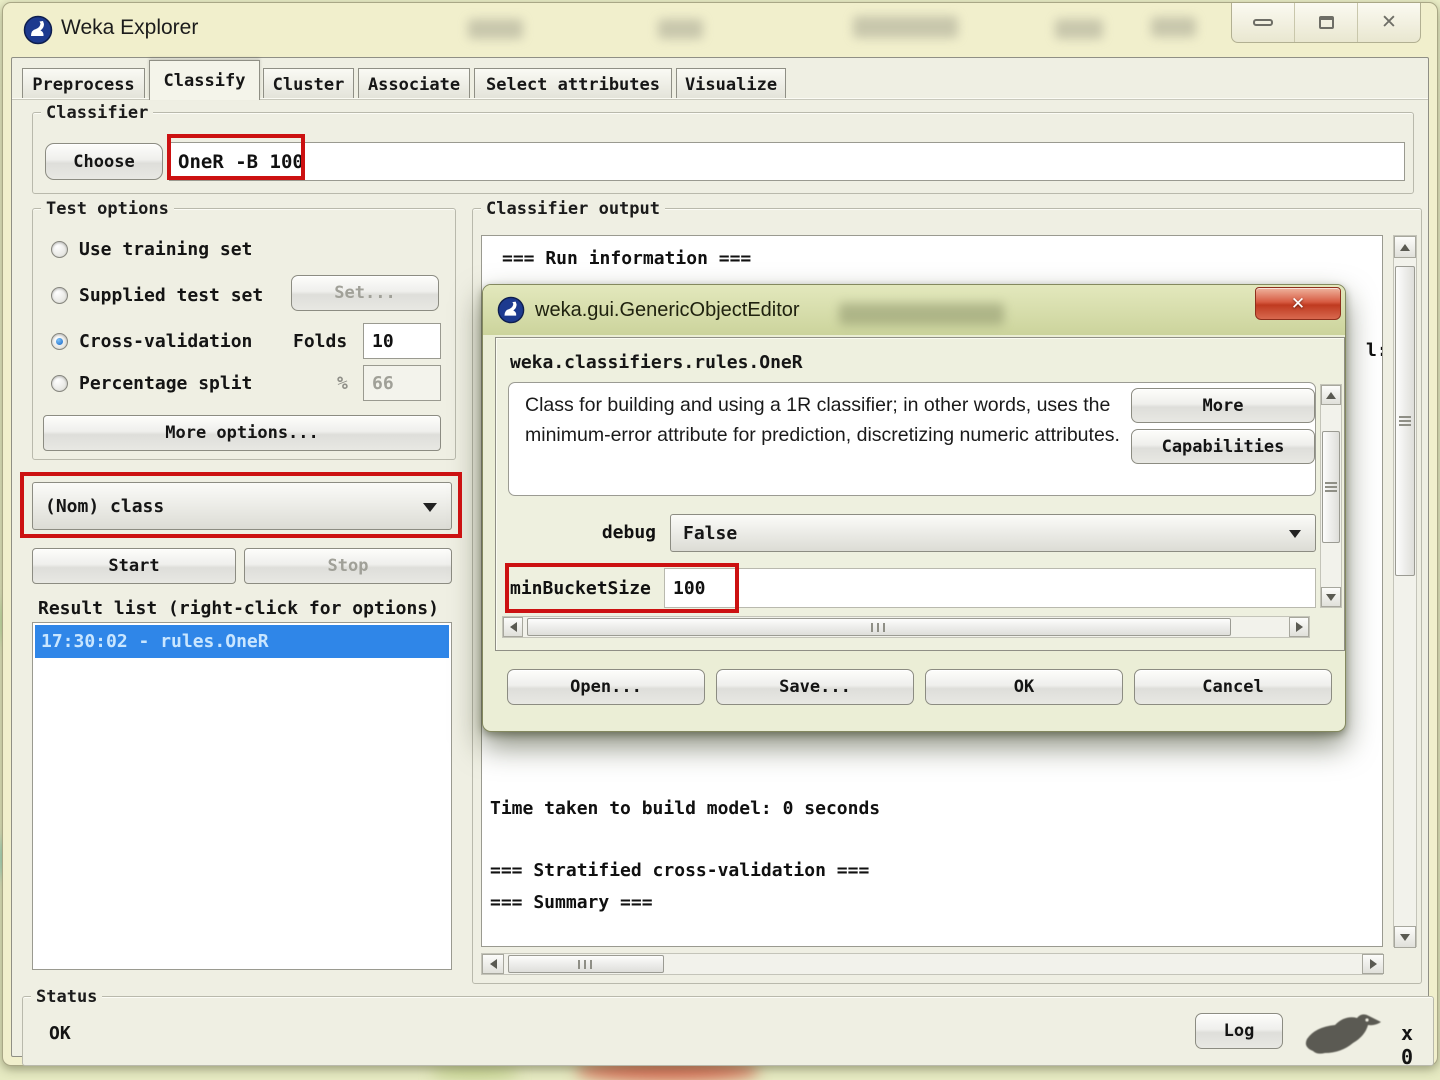  I want to click on percent-label: %, so click(342, 383).